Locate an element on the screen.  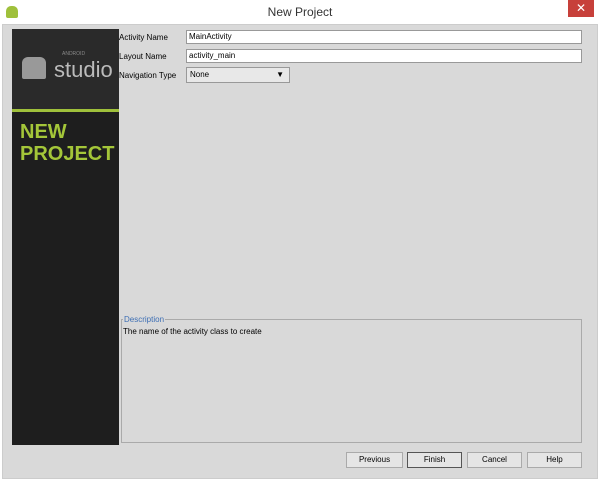
navigation-type-select: None ▼ is located at coordinates (238, 75).